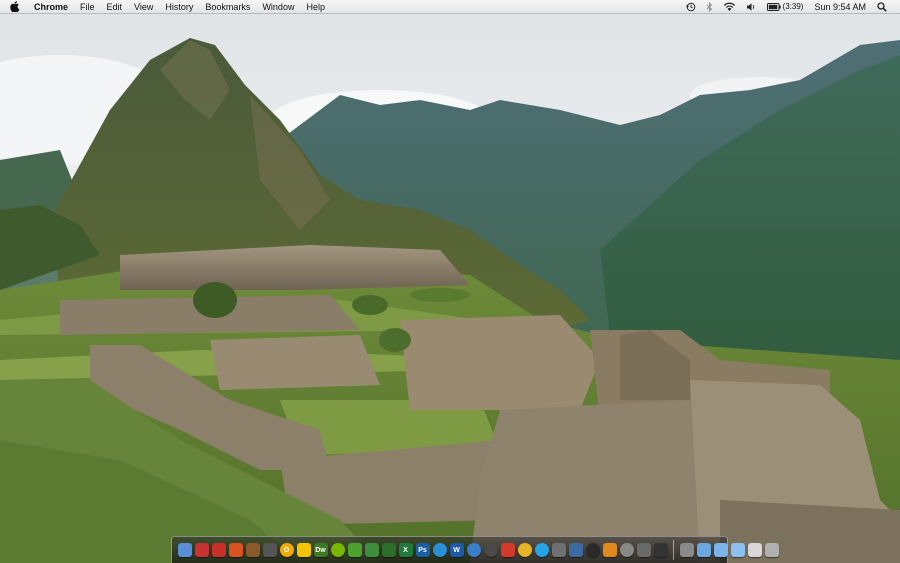 Image resolution: width=900 pixels, height=563 pixels. I want to click on o-icon: O, so click(286, 550).